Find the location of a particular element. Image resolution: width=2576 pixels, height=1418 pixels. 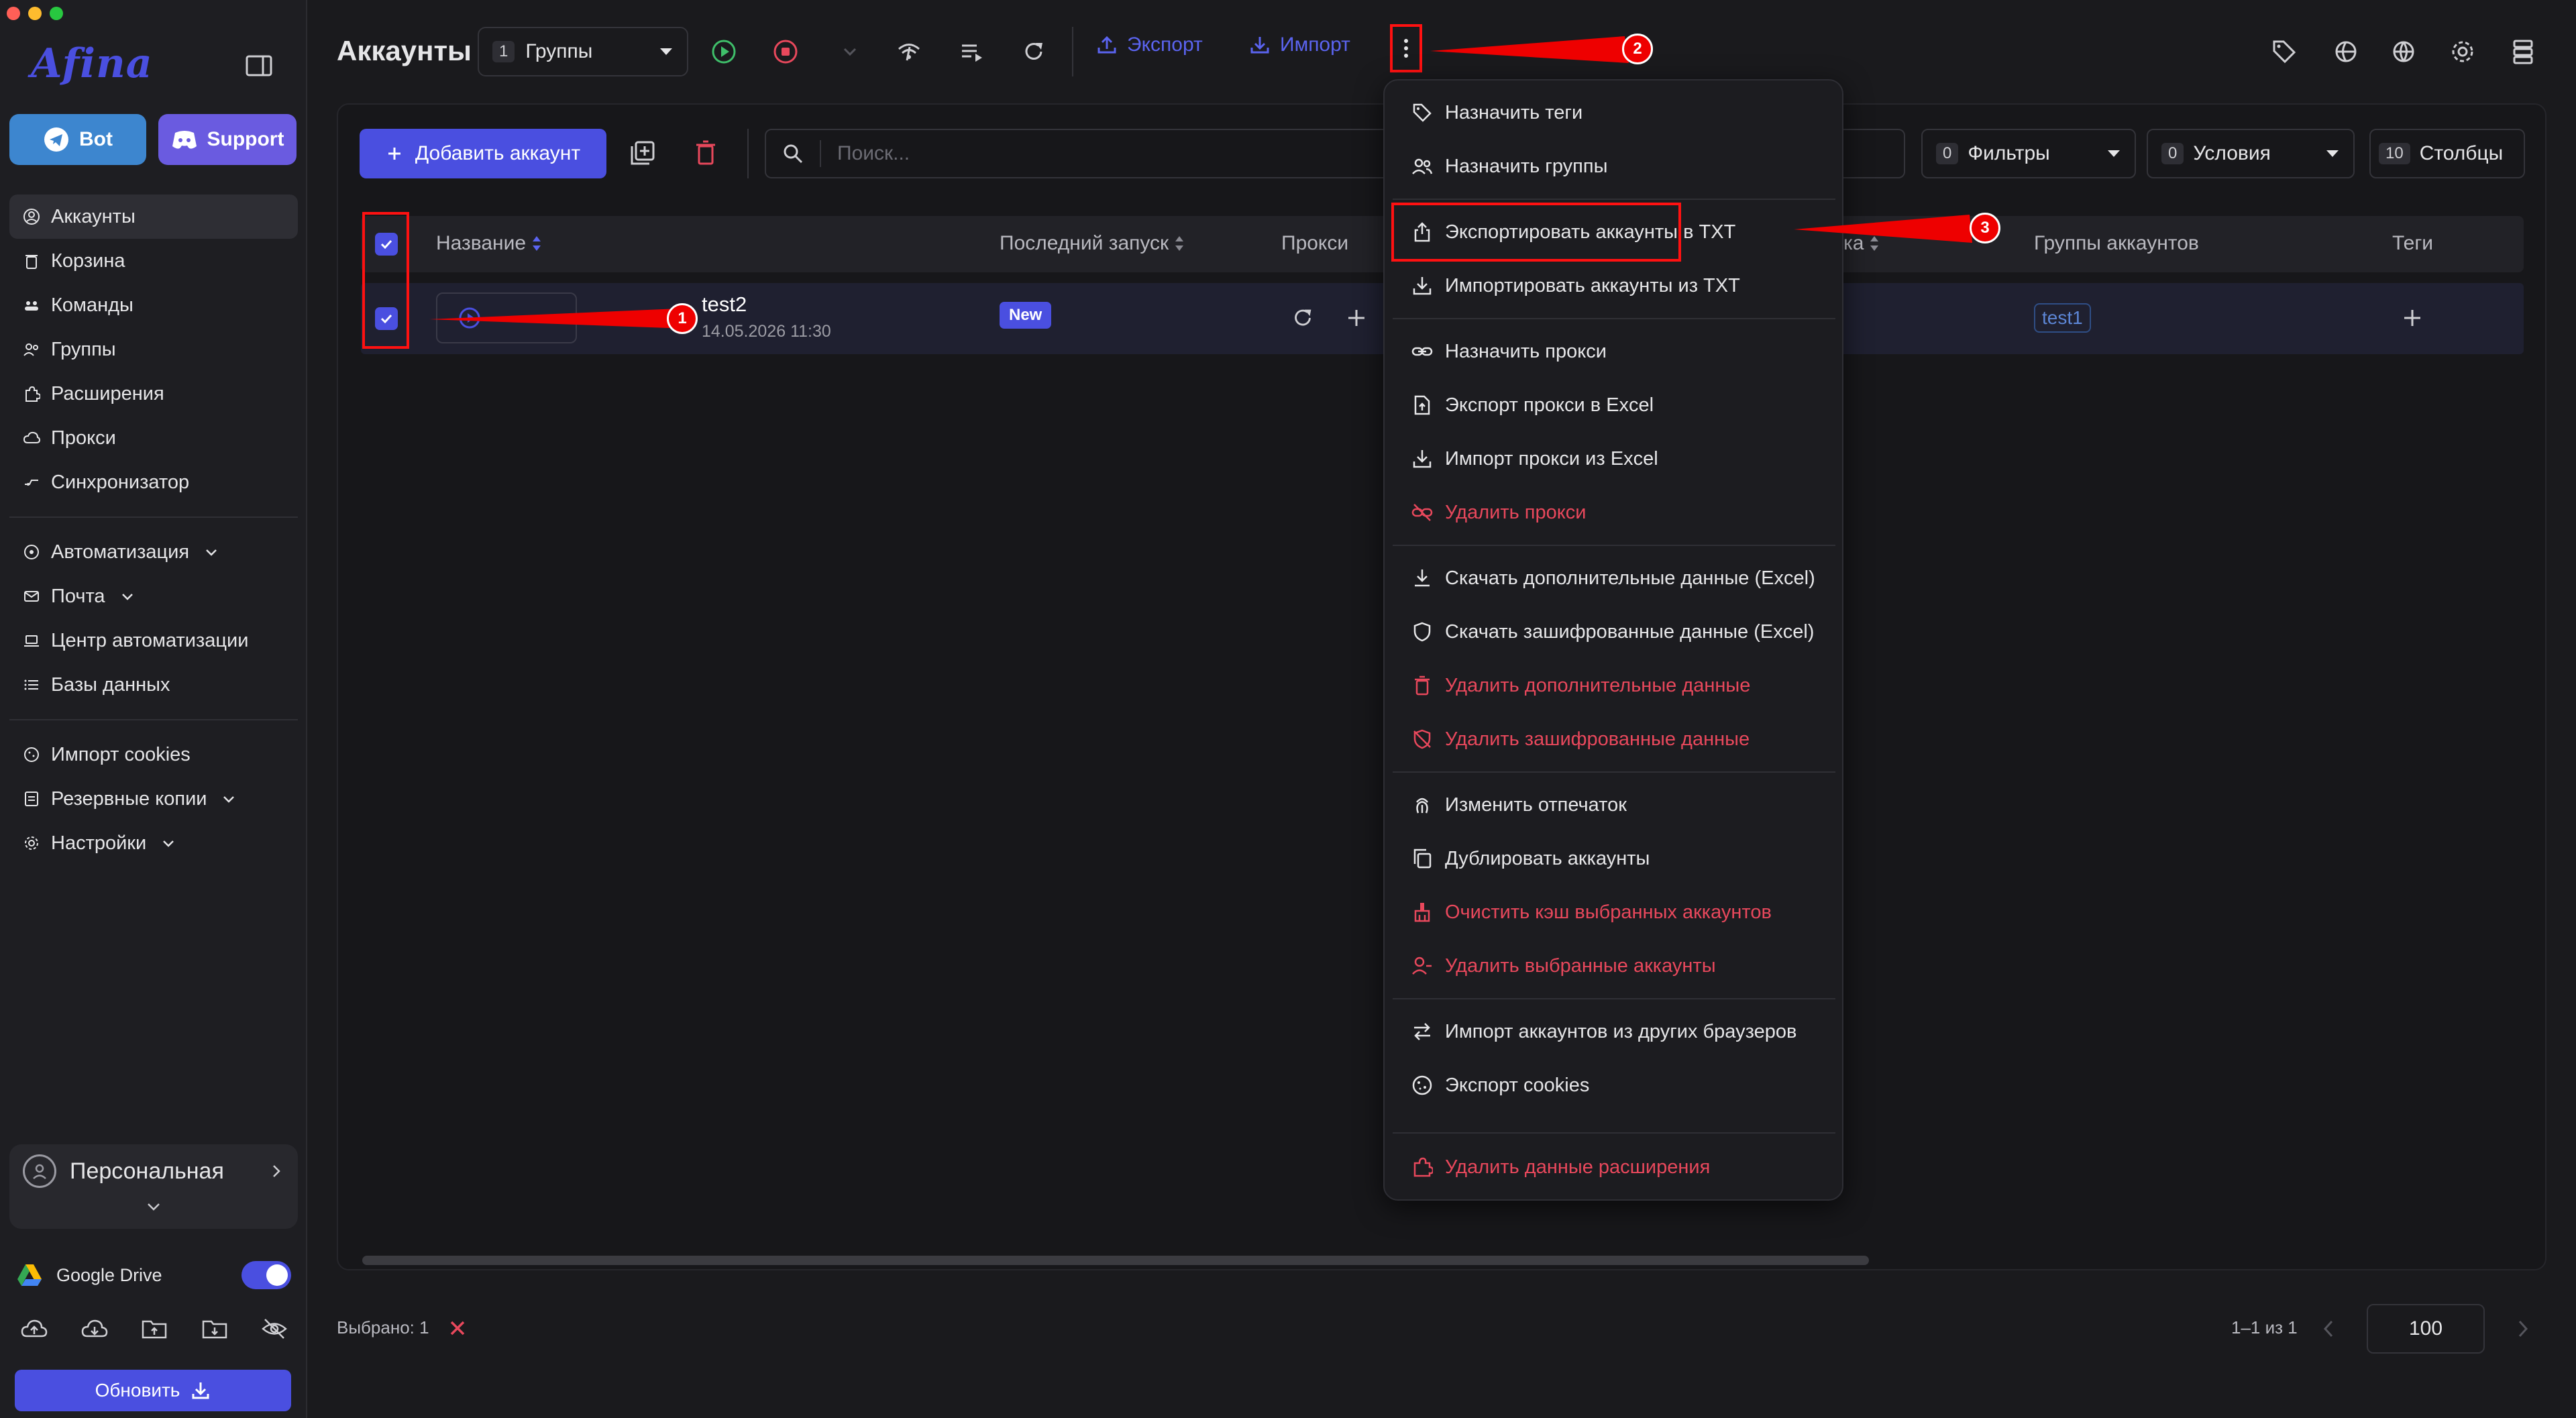

sidebar-item-synchronizer: Синхронизатор is located at coordinates (153, 482).